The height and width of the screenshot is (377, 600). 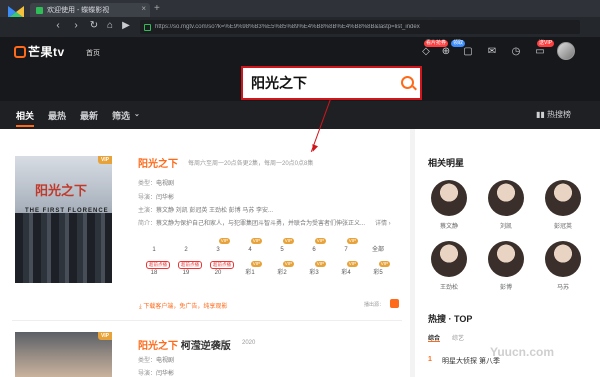 What do you see at coordinates (186, 273) in the screenshot?
I see `episode-label: 19` at bounding box center [186, 273].